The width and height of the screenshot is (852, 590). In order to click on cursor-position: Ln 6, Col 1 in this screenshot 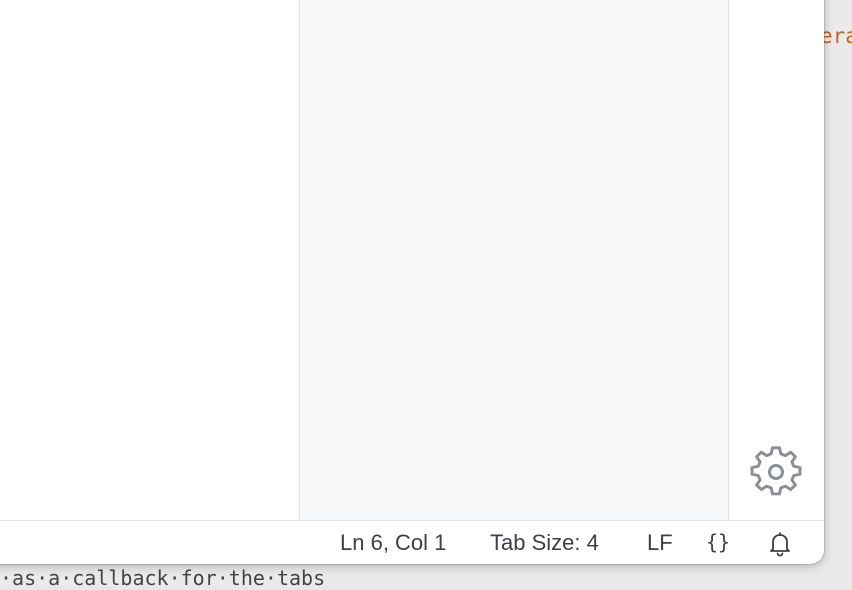, I will do `click(393, 542)`.